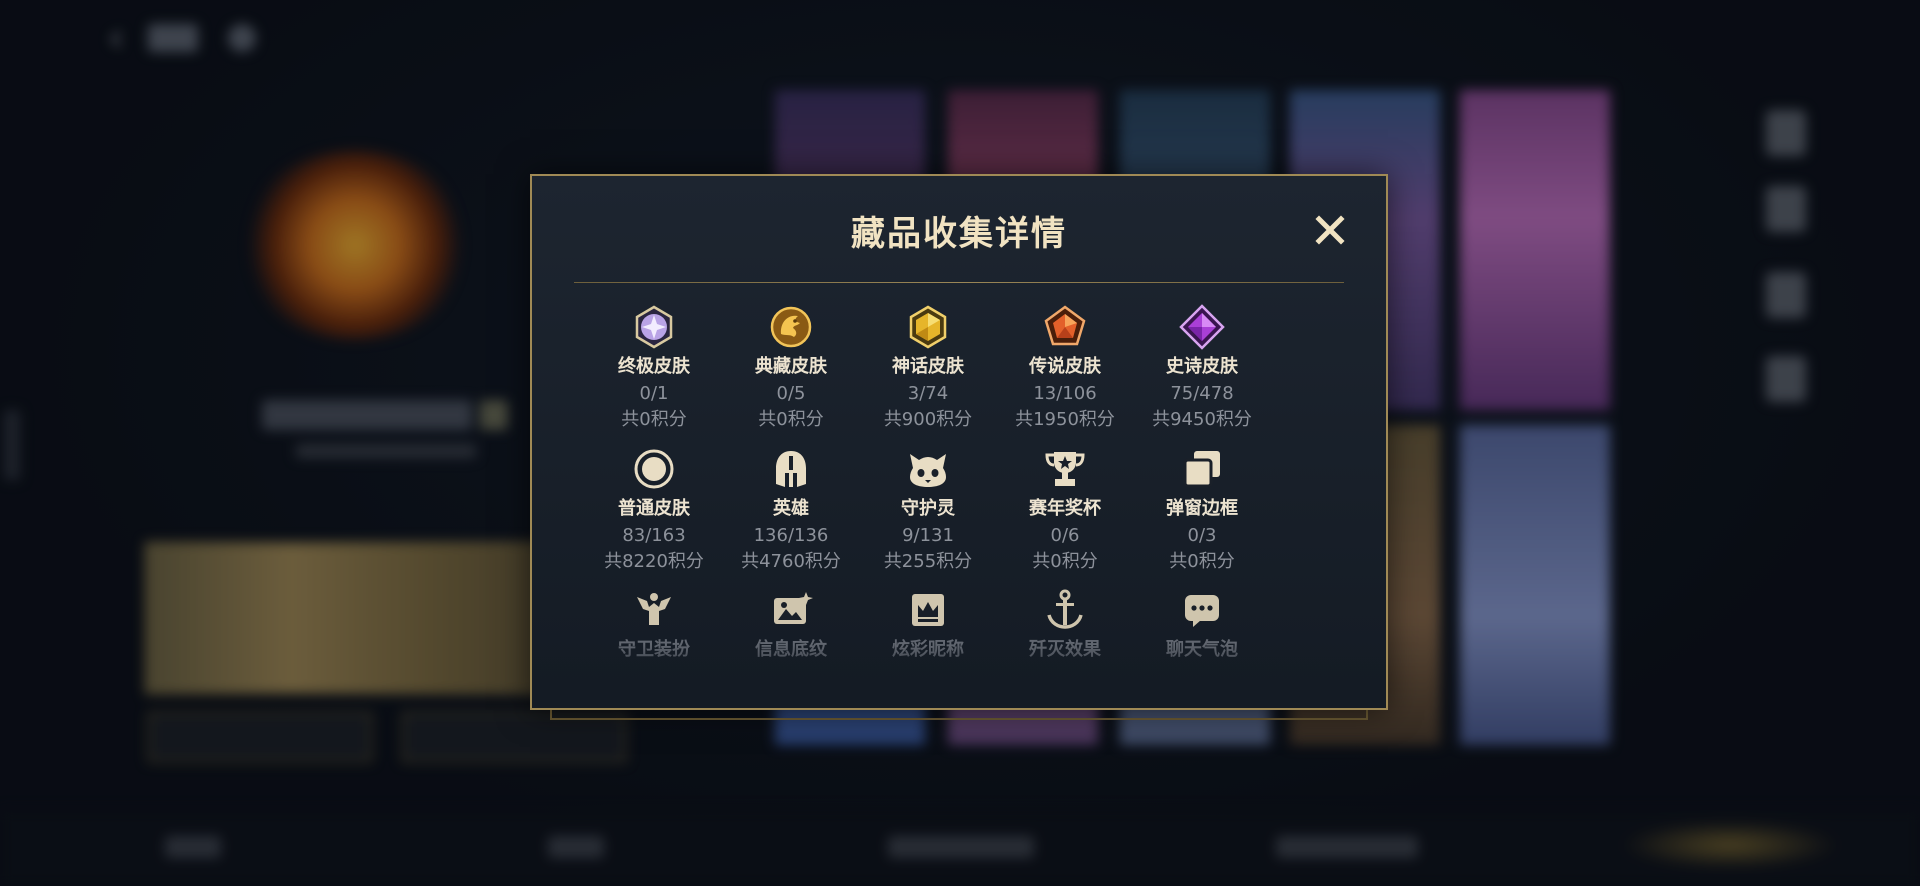 The image size is (1920, 886). Describe the element at coordinates (959, 282) in the screenshot. I see `title-divider` at that location.